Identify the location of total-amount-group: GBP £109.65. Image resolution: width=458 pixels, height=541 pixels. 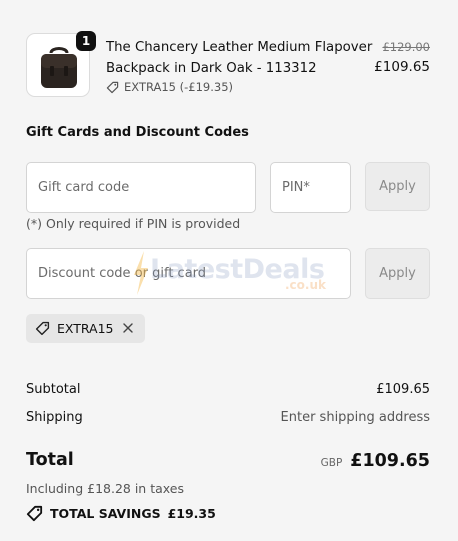
(375, 461).